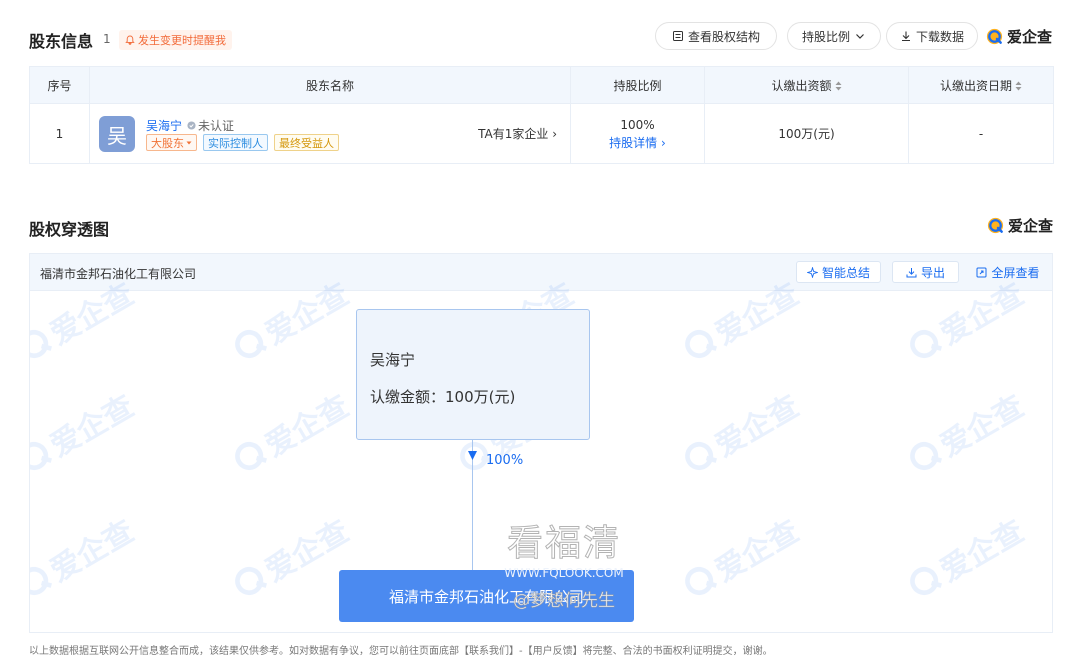 The width and height of the screenshot is (1080, 667). What do you see at coordinates (845, 272) in the screenshot?
I see `smart-summary-label: 智能总结` at bounding box center [845, 272].